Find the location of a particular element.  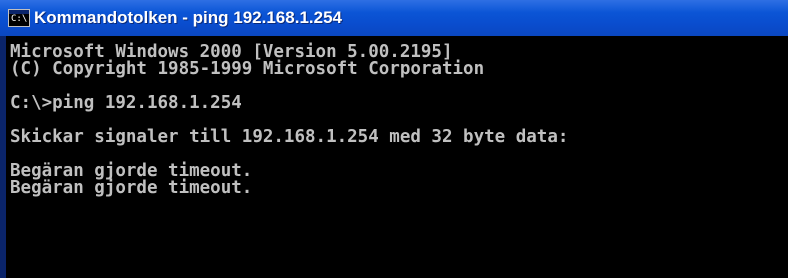

cmd-icon-glyph: C:\ is located at coordinates (19, 19).